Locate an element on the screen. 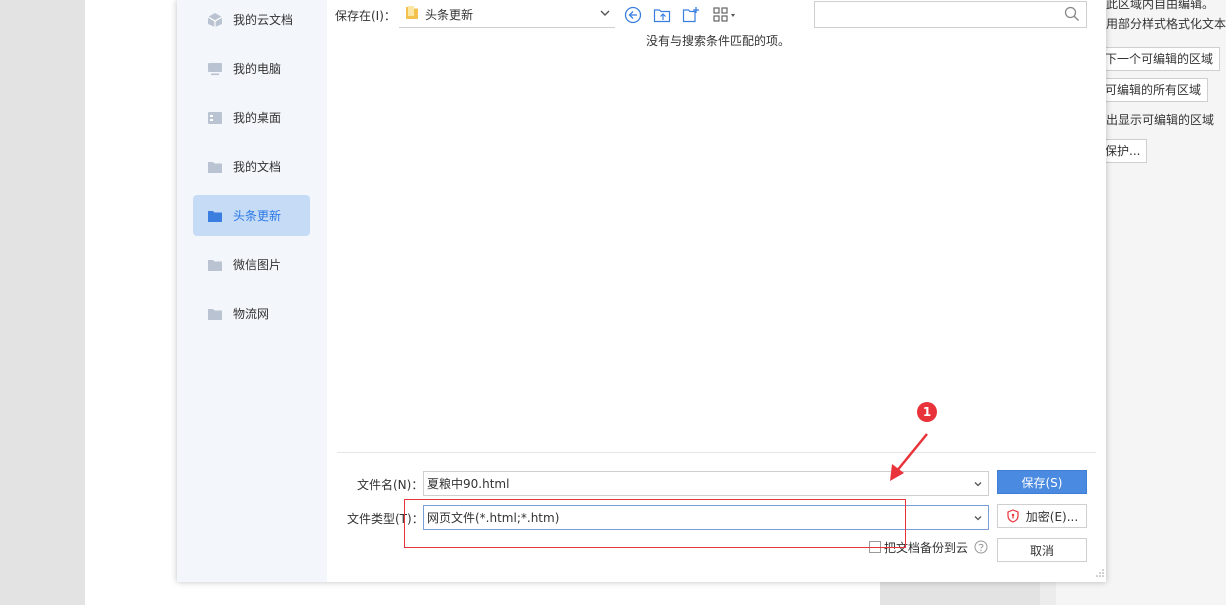 Image resolution: width=1226 pixels, height=605 pixels. sidebar-item-label: 我的电脑 is located at coordinates (257, 69).